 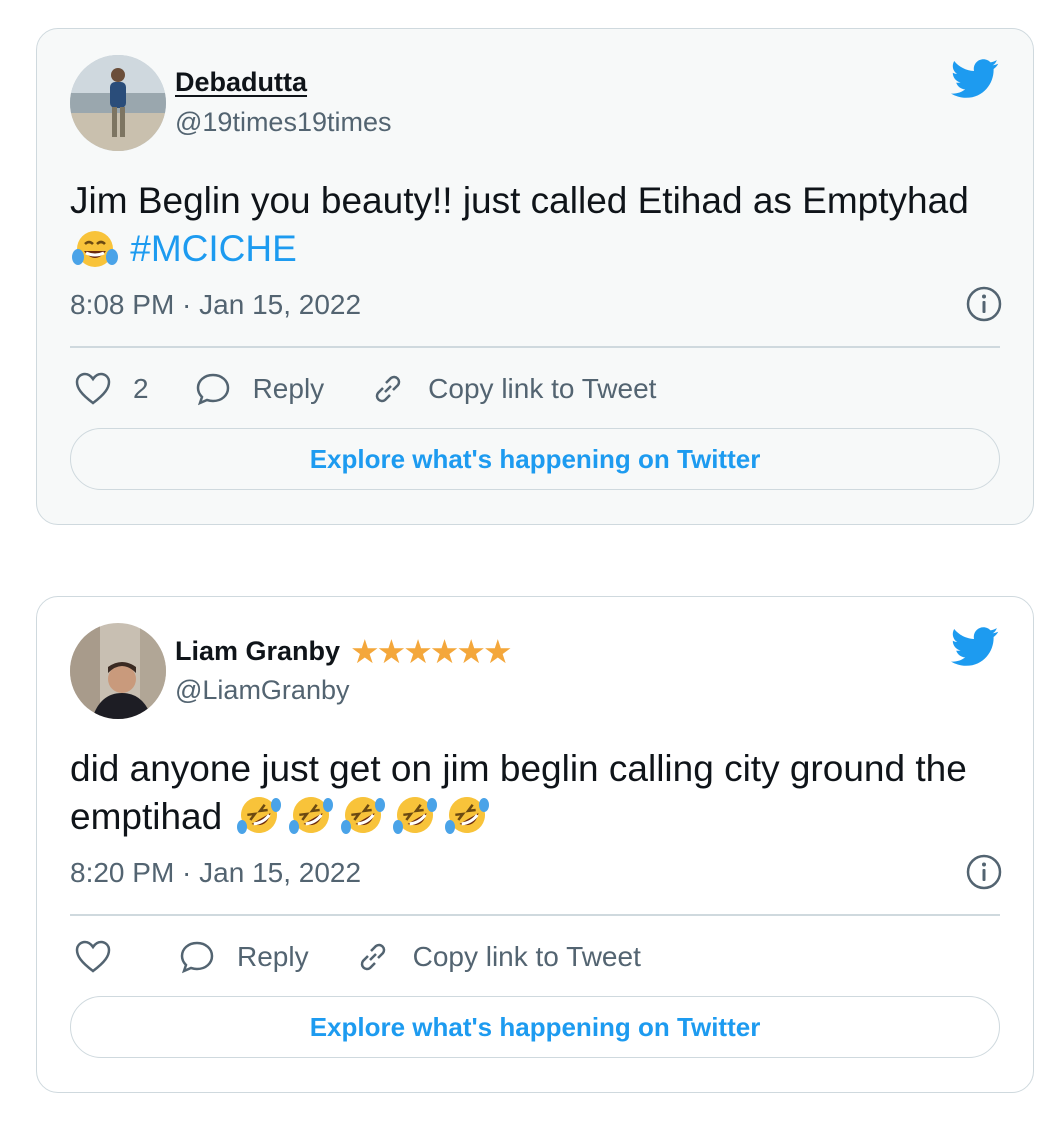 I want to click on star-badges: ★★★★★★, so click(x=431, y=651).